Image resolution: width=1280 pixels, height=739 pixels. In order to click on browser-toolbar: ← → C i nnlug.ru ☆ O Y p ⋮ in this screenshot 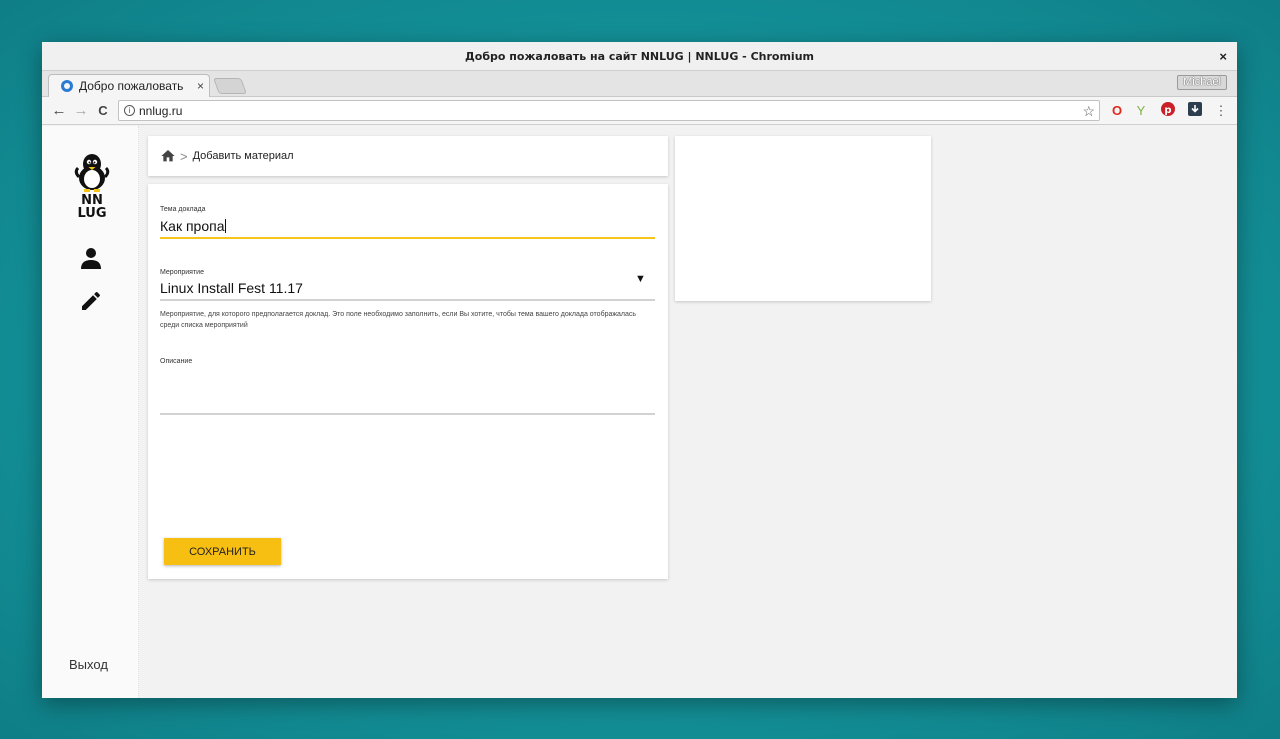, I will do `click(639, 111)`.